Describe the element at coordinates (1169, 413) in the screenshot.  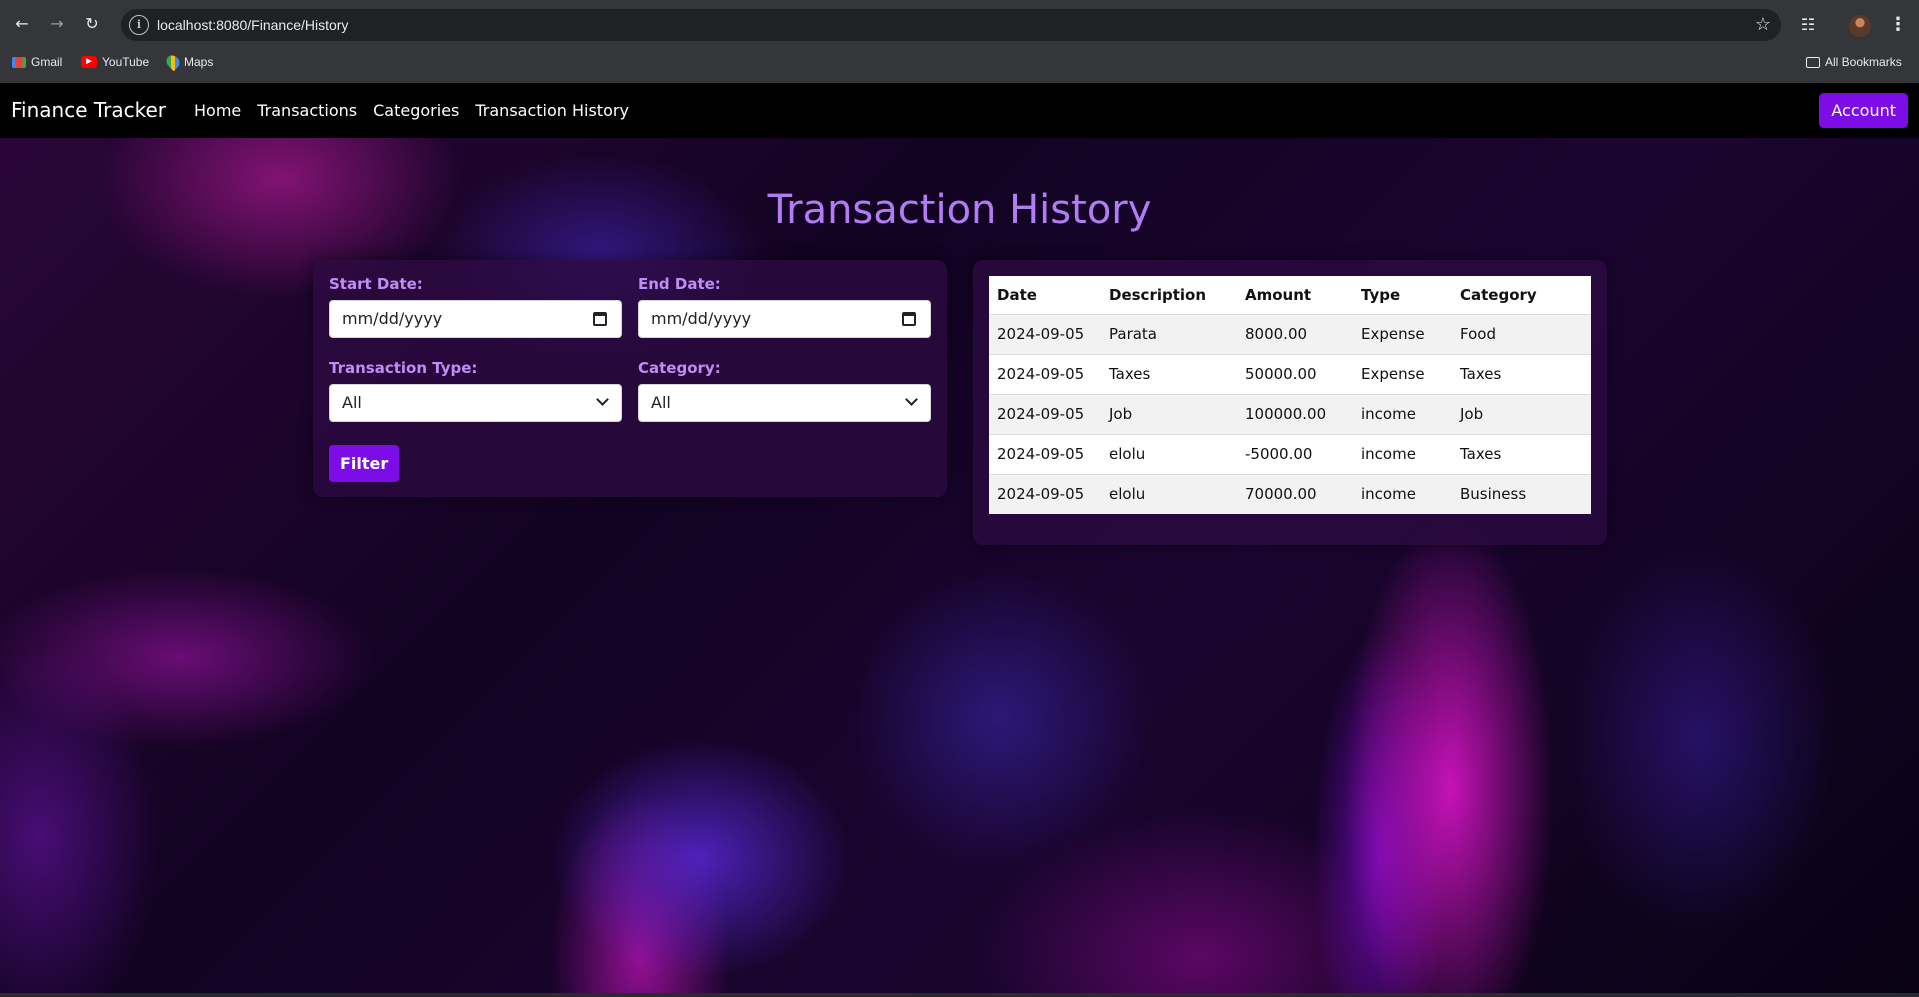
I see `cell-description: Job` at that location.